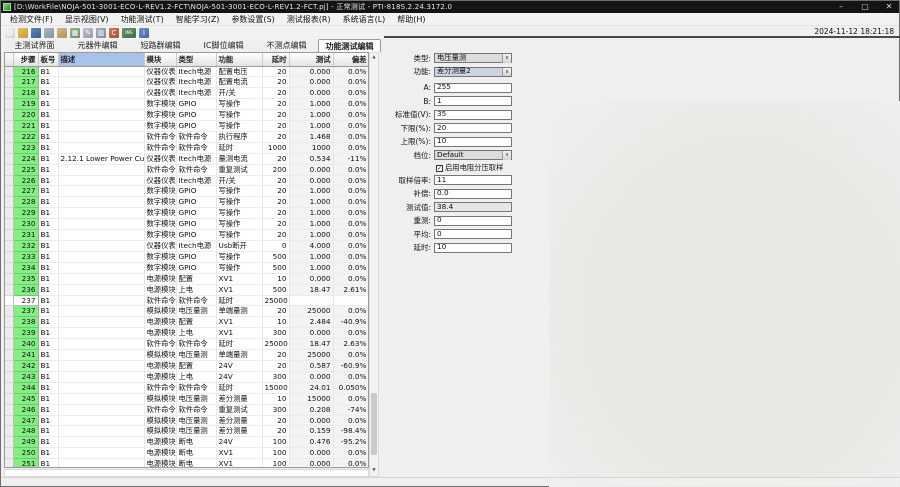 The height and width of the screenshot is (487, 900). I want to click on cell: 电源模块, so click(160, 290).